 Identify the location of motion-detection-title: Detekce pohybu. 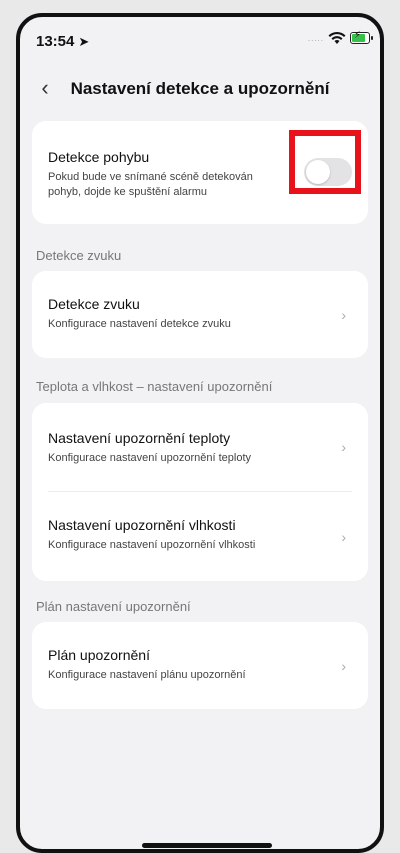
(99, 157).